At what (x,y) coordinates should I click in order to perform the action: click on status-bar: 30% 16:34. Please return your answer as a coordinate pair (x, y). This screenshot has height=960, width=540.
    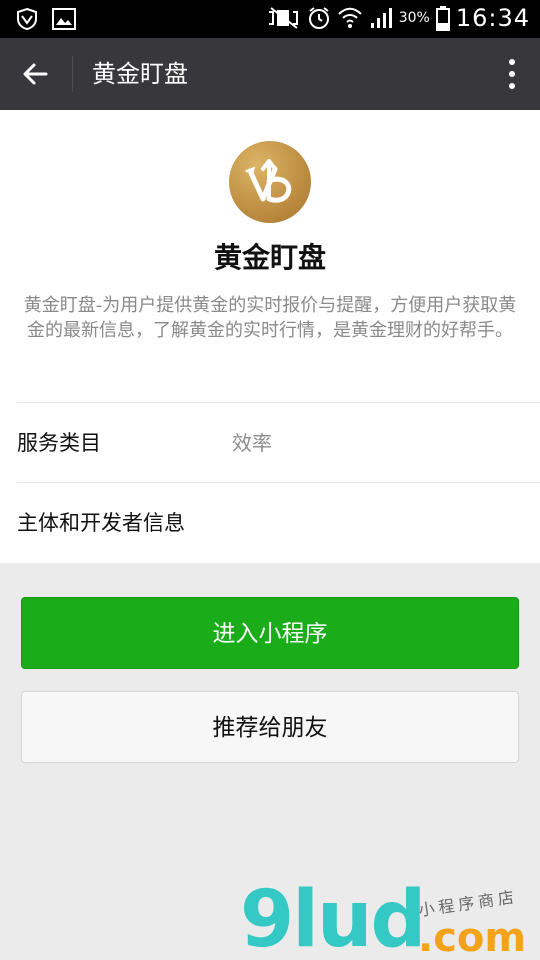
    Looking at the image, I should click on (270, 19).